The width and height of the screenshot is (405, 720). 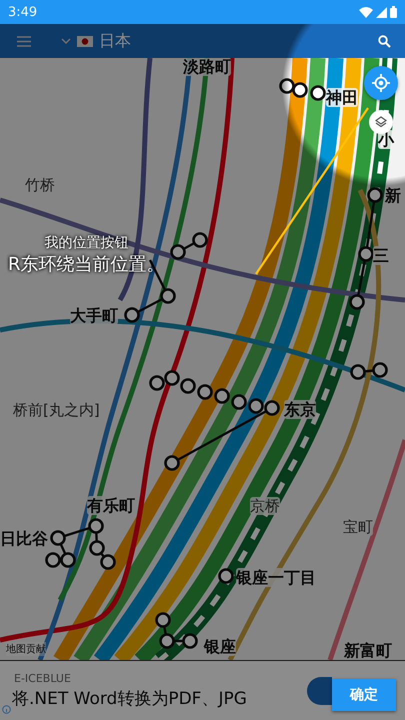 I want to click on region-dropdown: 日本, so click(x=96, y=41).